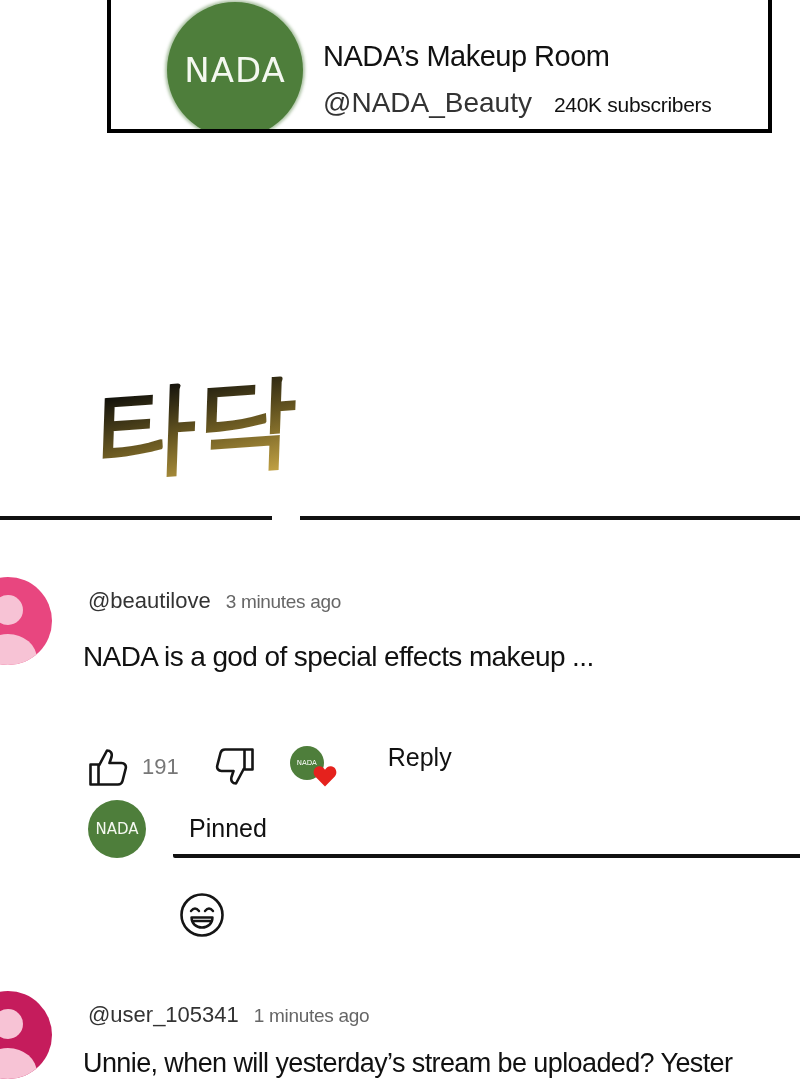 Image resolution: width=800 pixels, height=1080 pixels. I want to click on comment-time: 3 minutes ago, so click(283, 602).